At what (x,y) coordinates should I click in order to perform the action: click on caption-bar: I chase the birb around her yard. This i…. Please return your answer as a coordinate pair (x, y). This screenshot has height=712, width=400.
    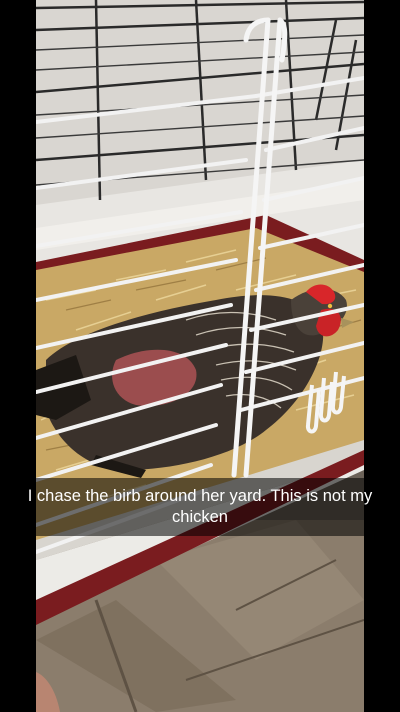
    Looking at the image, I should click on (200, 507).